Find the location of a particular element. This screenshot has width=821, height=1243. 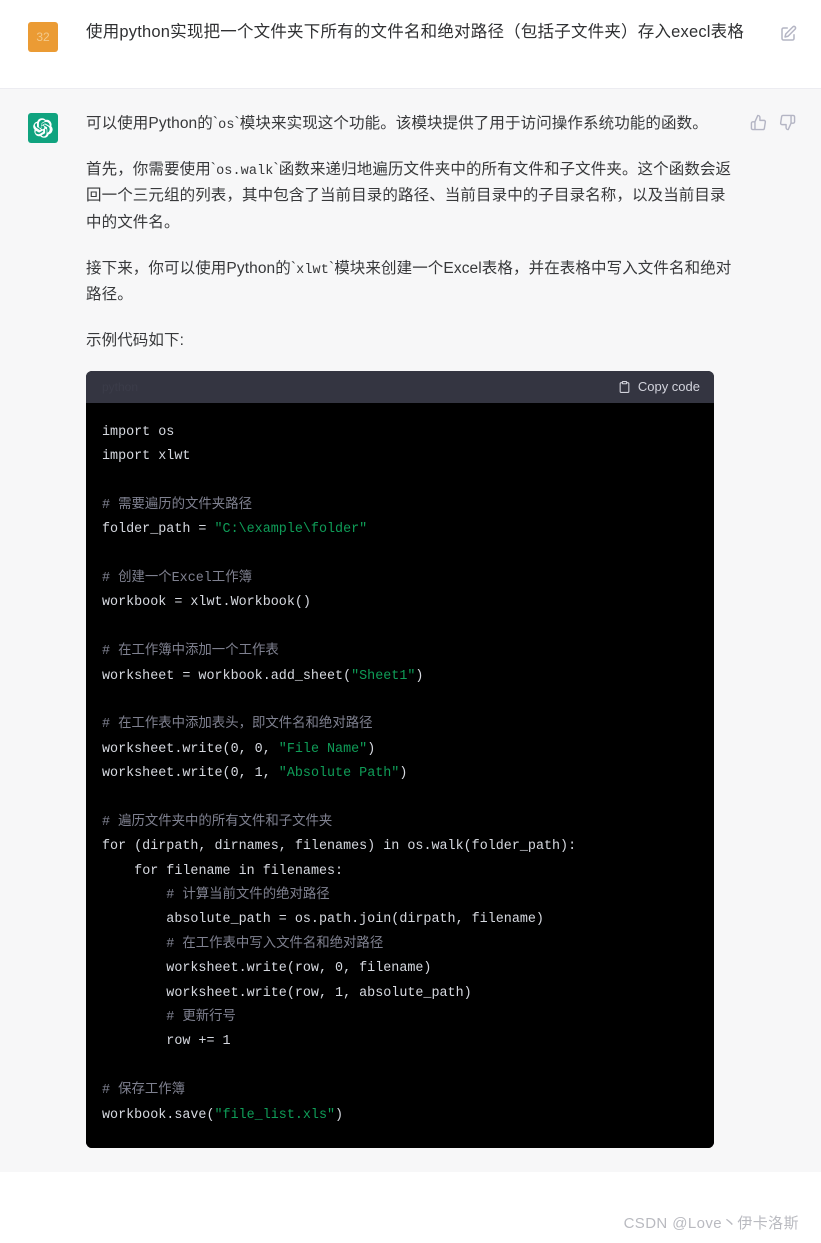

code-token: filename is located at coordinates (198, 871).